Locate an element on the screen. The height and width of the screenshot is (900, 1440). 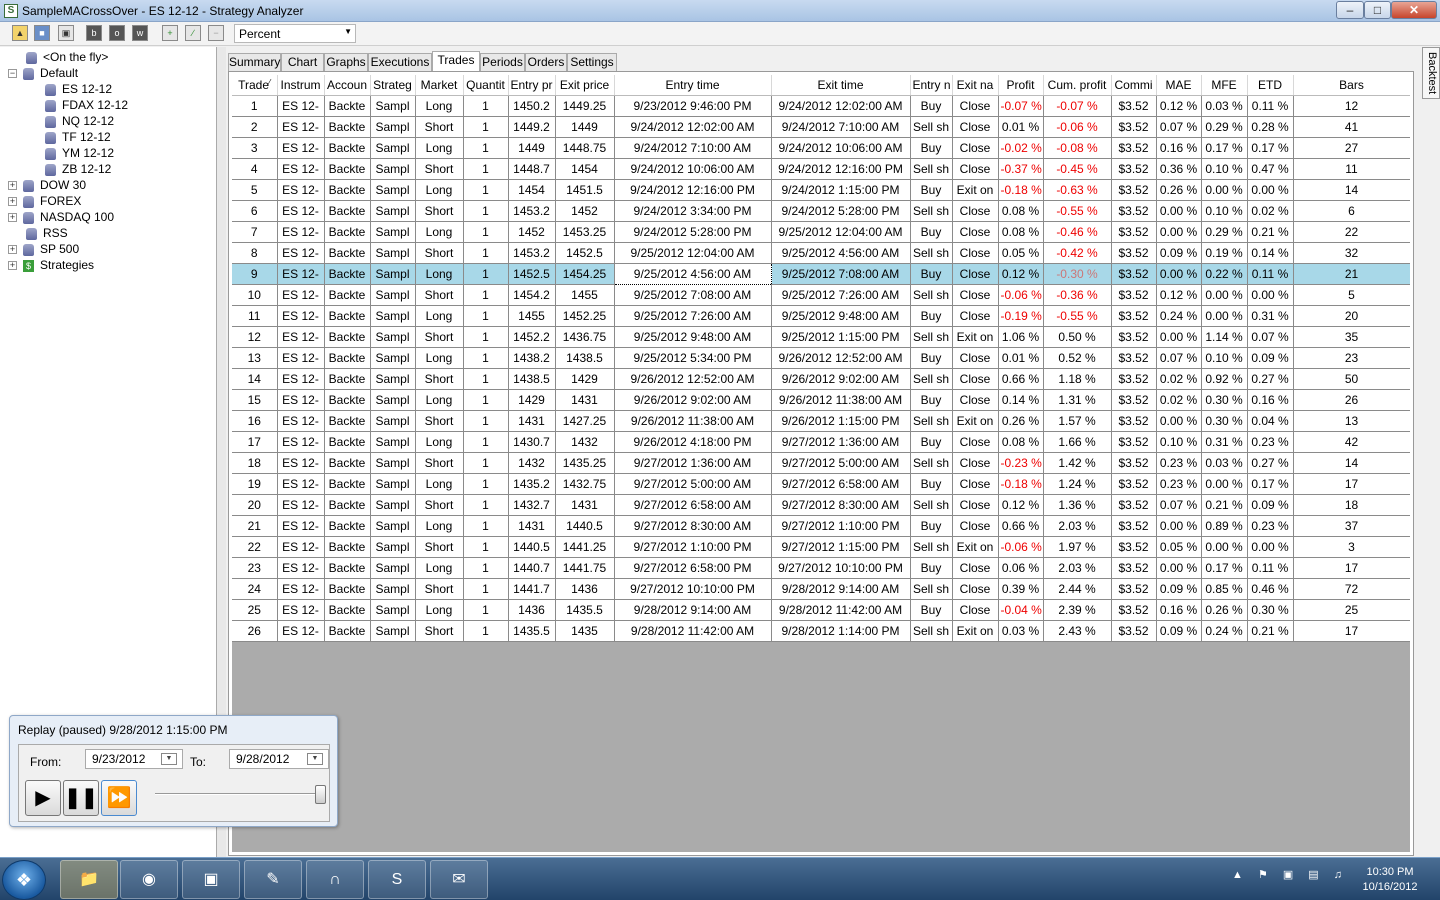
trade-cell: 0.12 % is located at coordinates (1021, 274).